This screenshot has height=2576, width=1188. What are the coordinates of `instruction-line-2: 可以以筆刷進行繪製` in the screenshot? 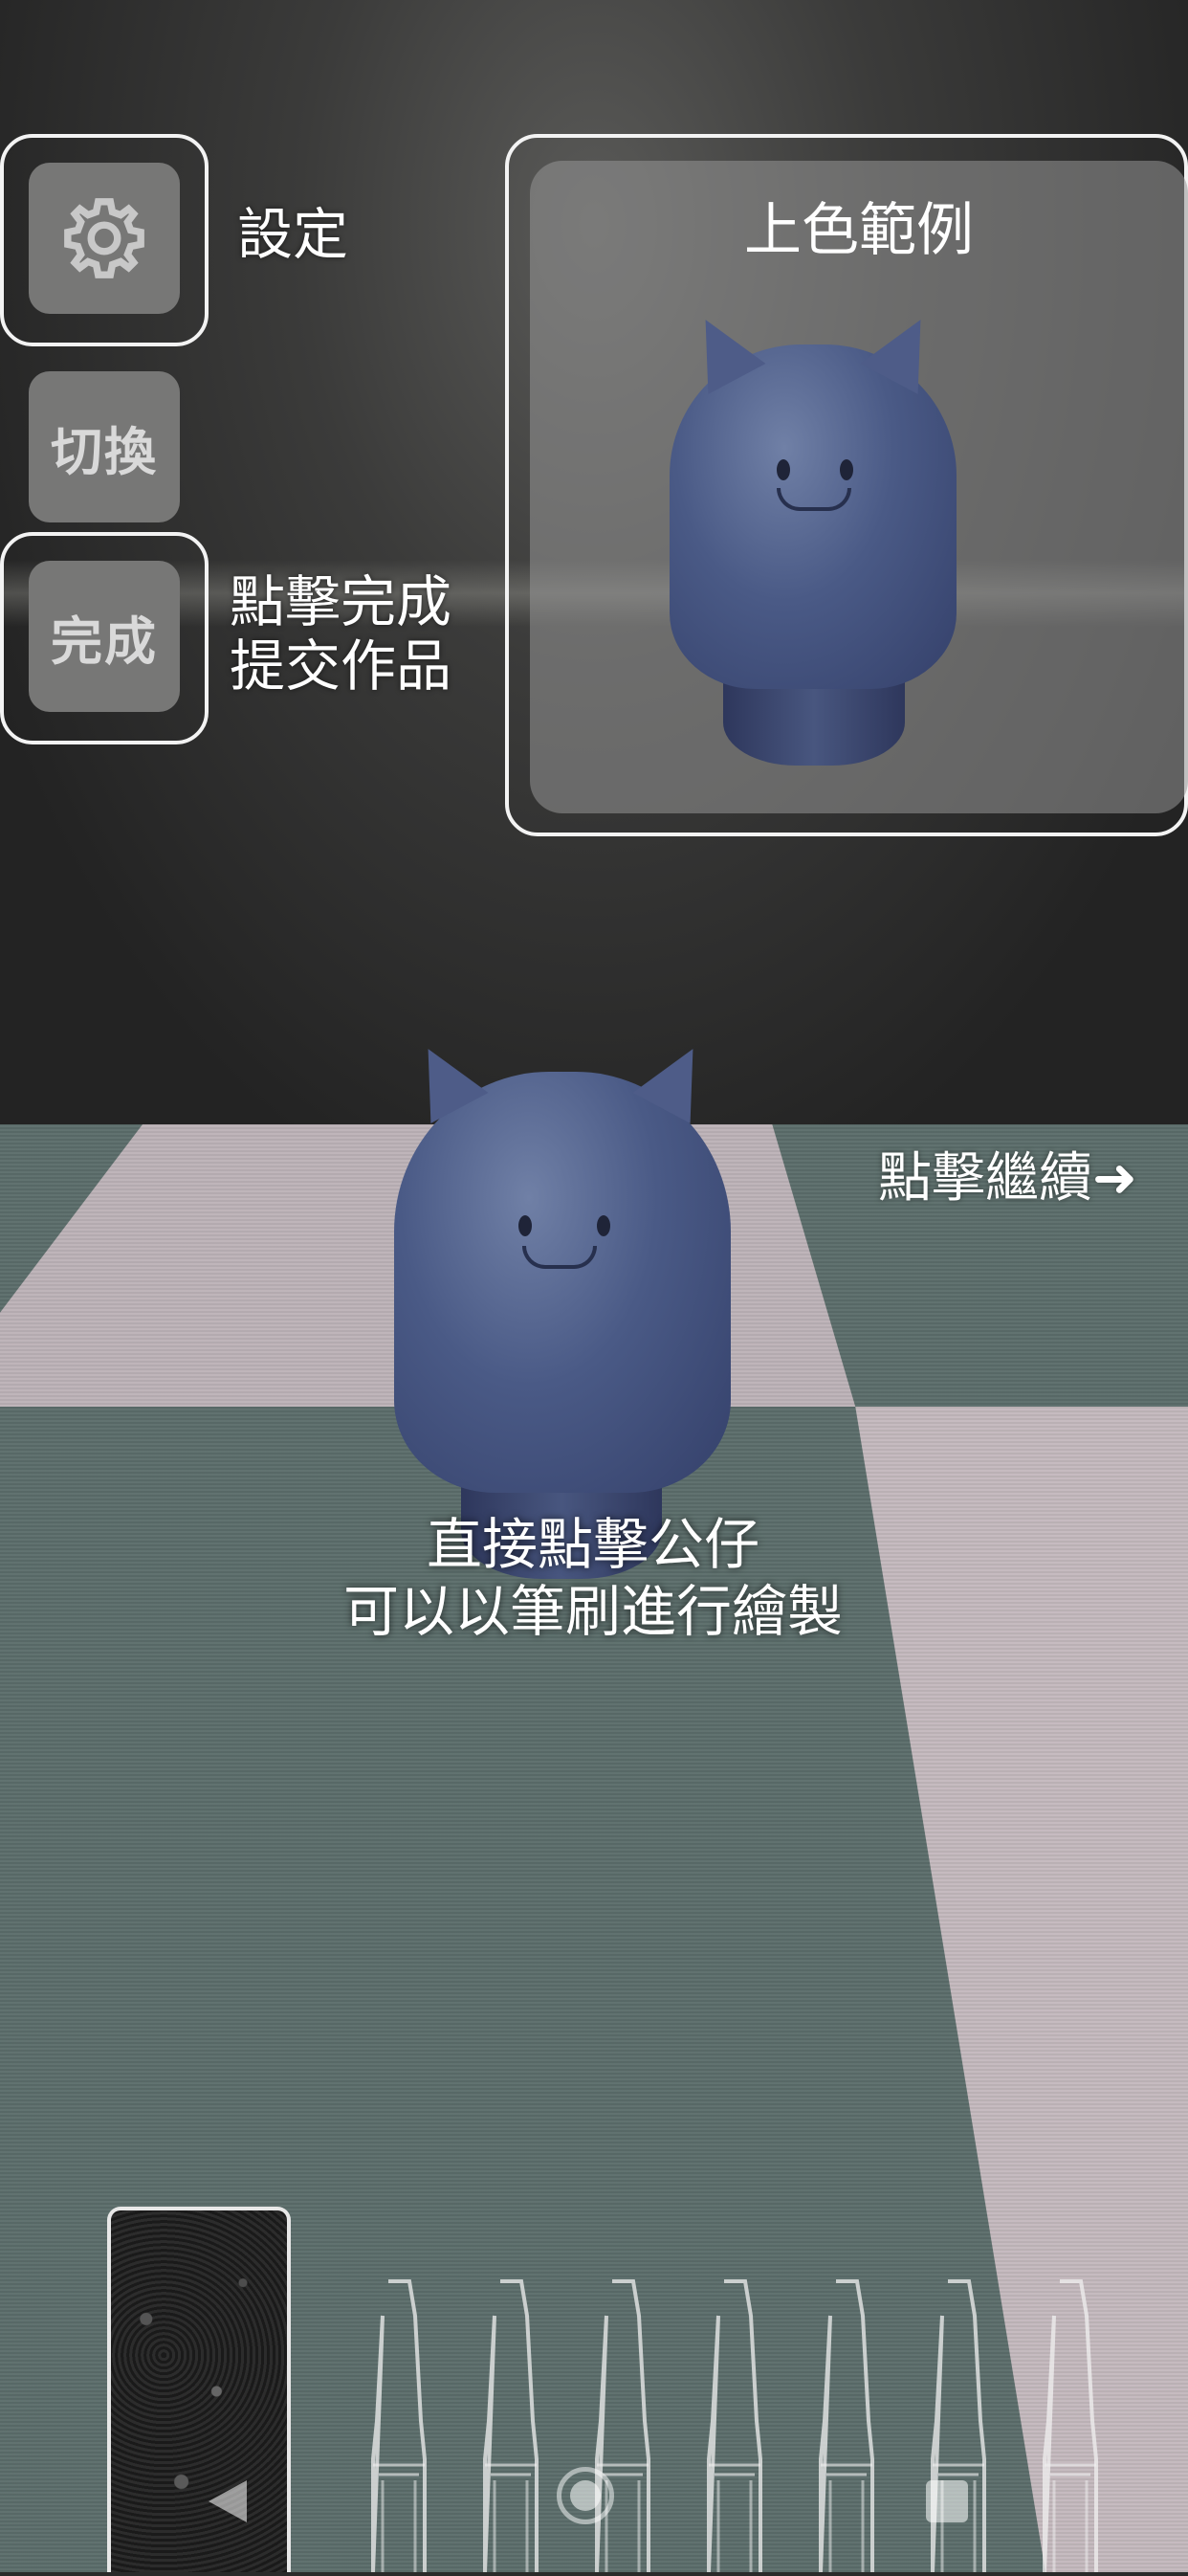 It's located at (592, 1611).